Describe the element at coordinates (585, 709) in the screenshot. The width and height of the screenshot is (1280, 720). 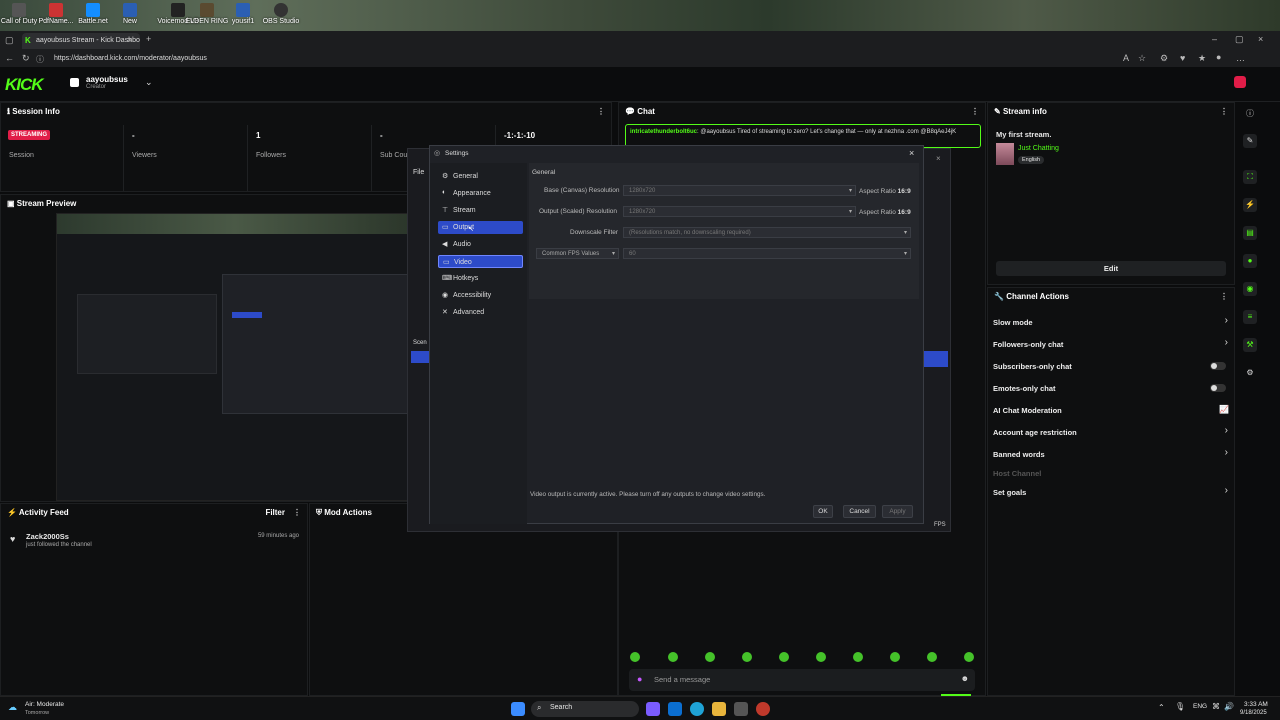
I see `taskbar-search: ⌕ Search` at that location.